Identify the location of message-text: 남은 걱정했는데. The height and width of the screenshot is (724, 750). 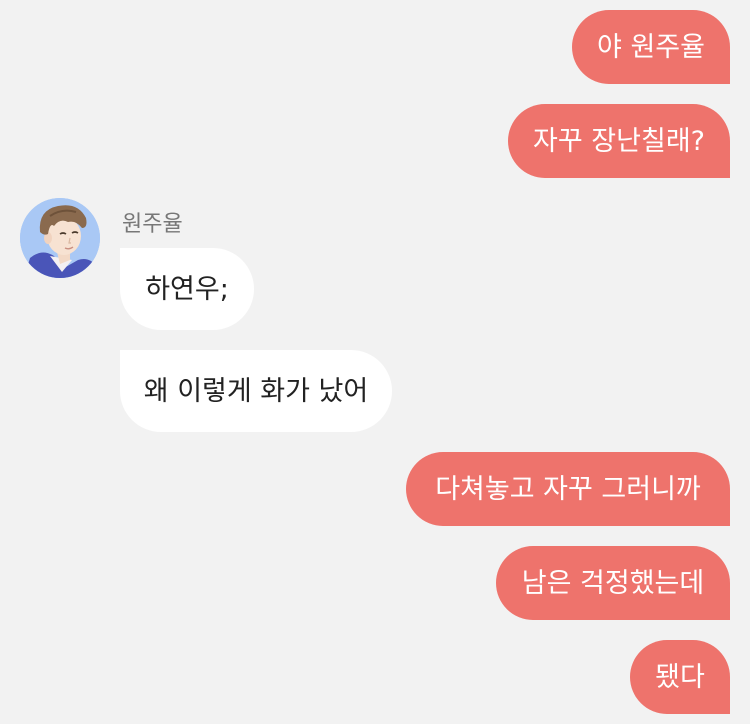
(613, 583).